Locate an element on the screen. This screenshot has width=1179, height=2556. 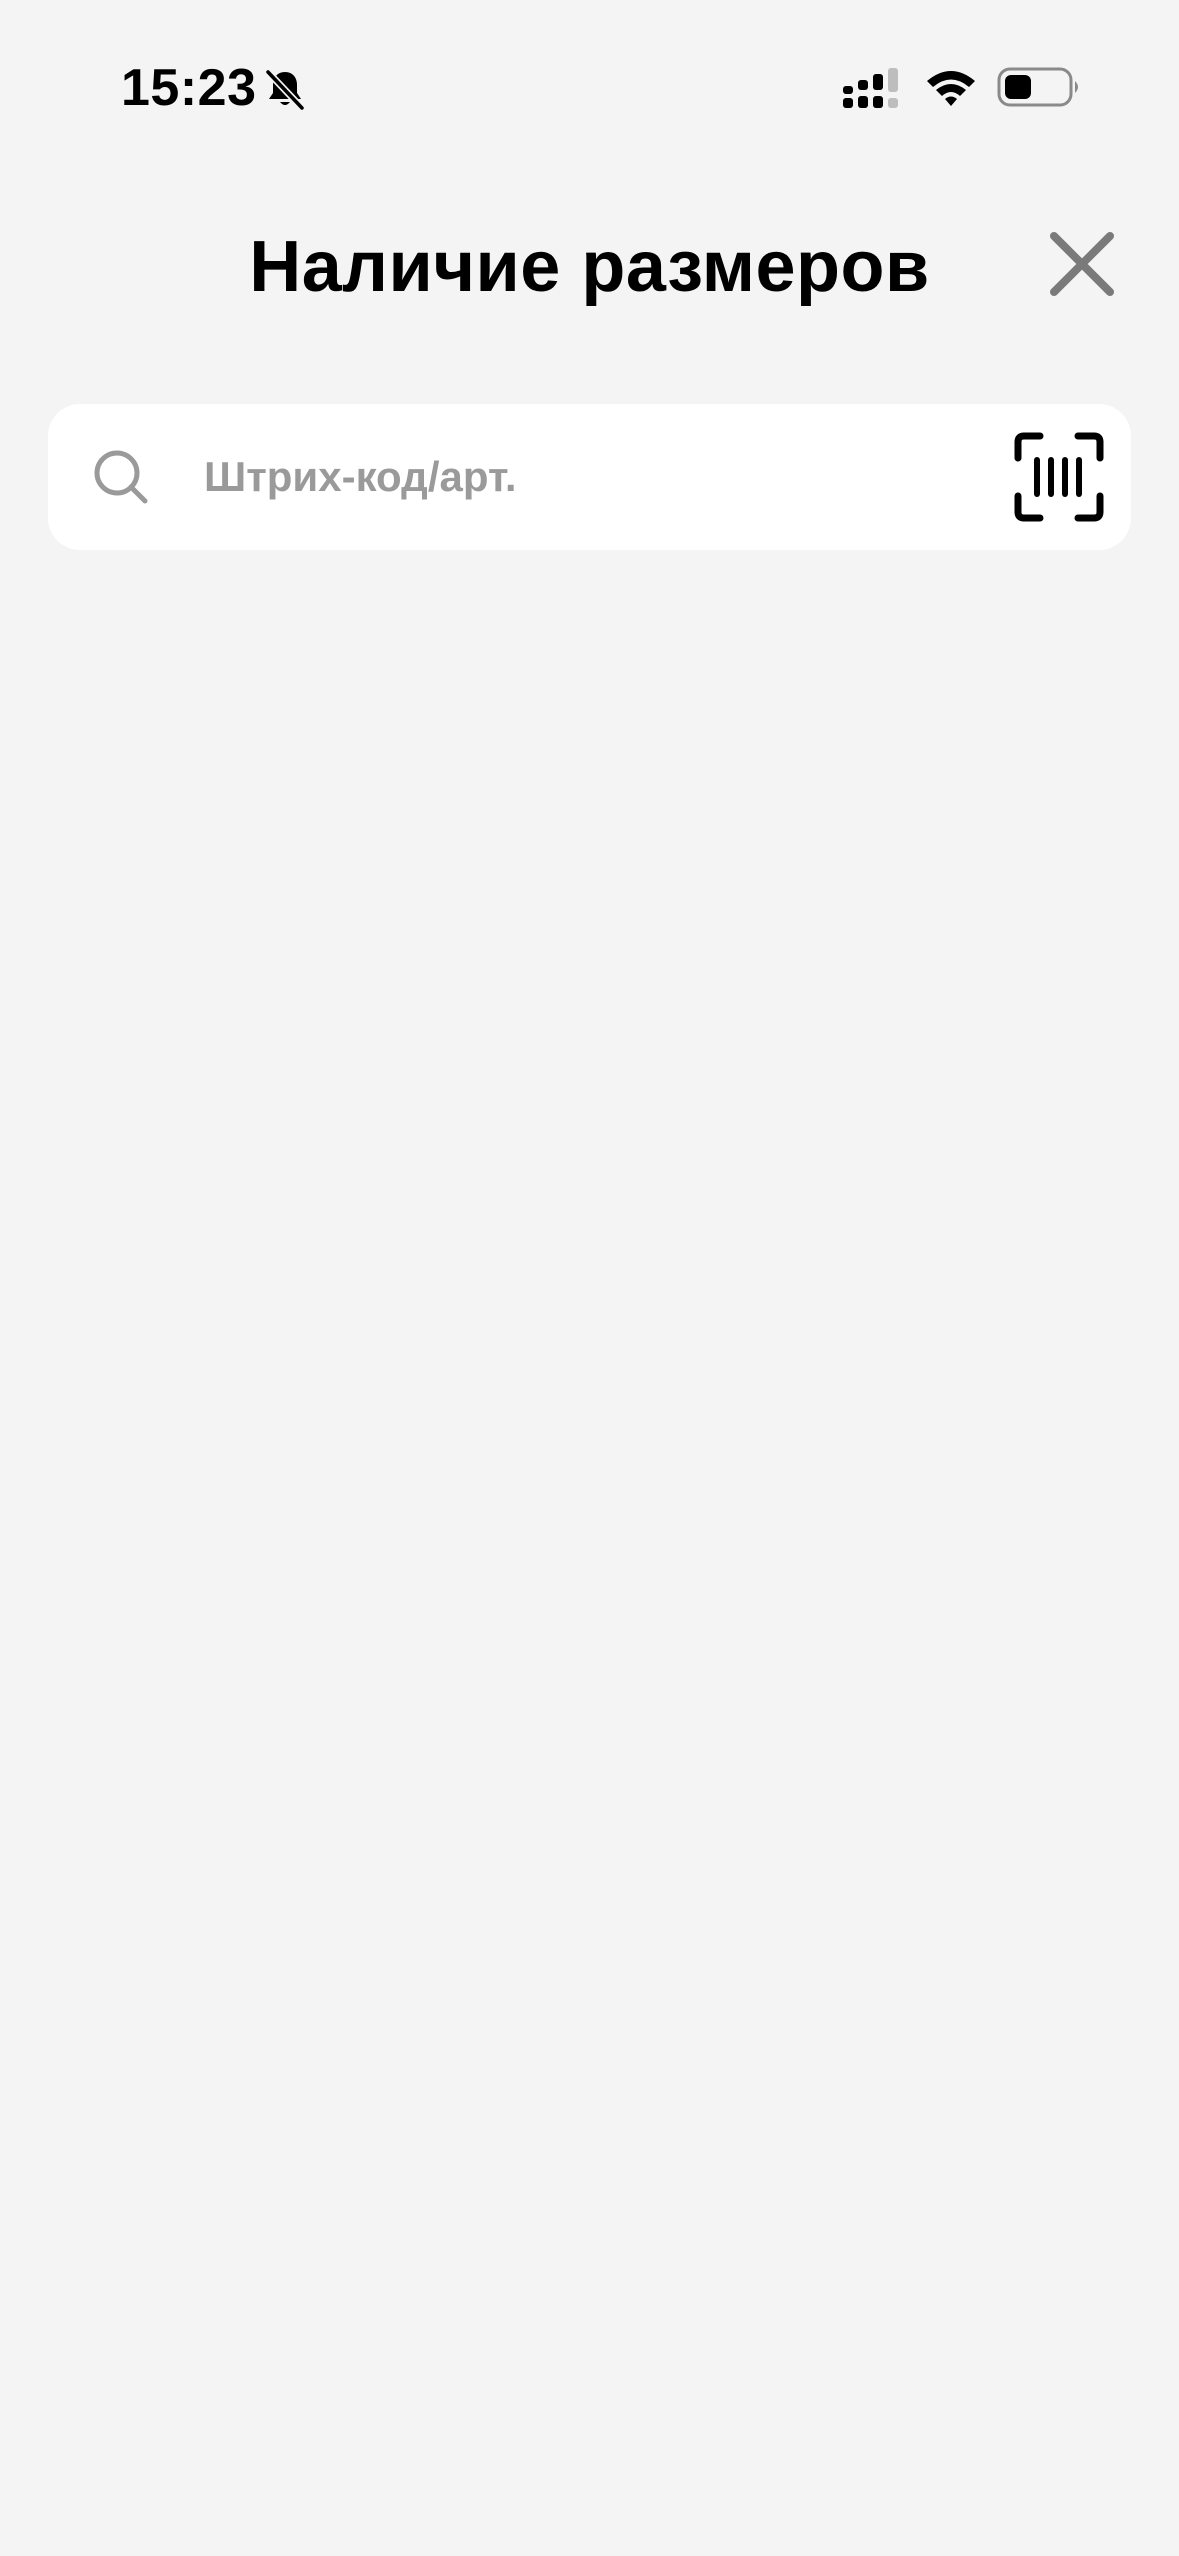
cellular-signal-icon is located at coordinates (870, 88).